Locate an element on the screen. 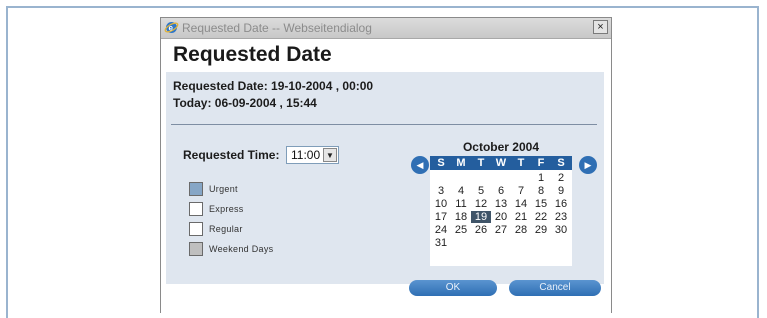  ok-button: OK is located at coordinates (453, 288).